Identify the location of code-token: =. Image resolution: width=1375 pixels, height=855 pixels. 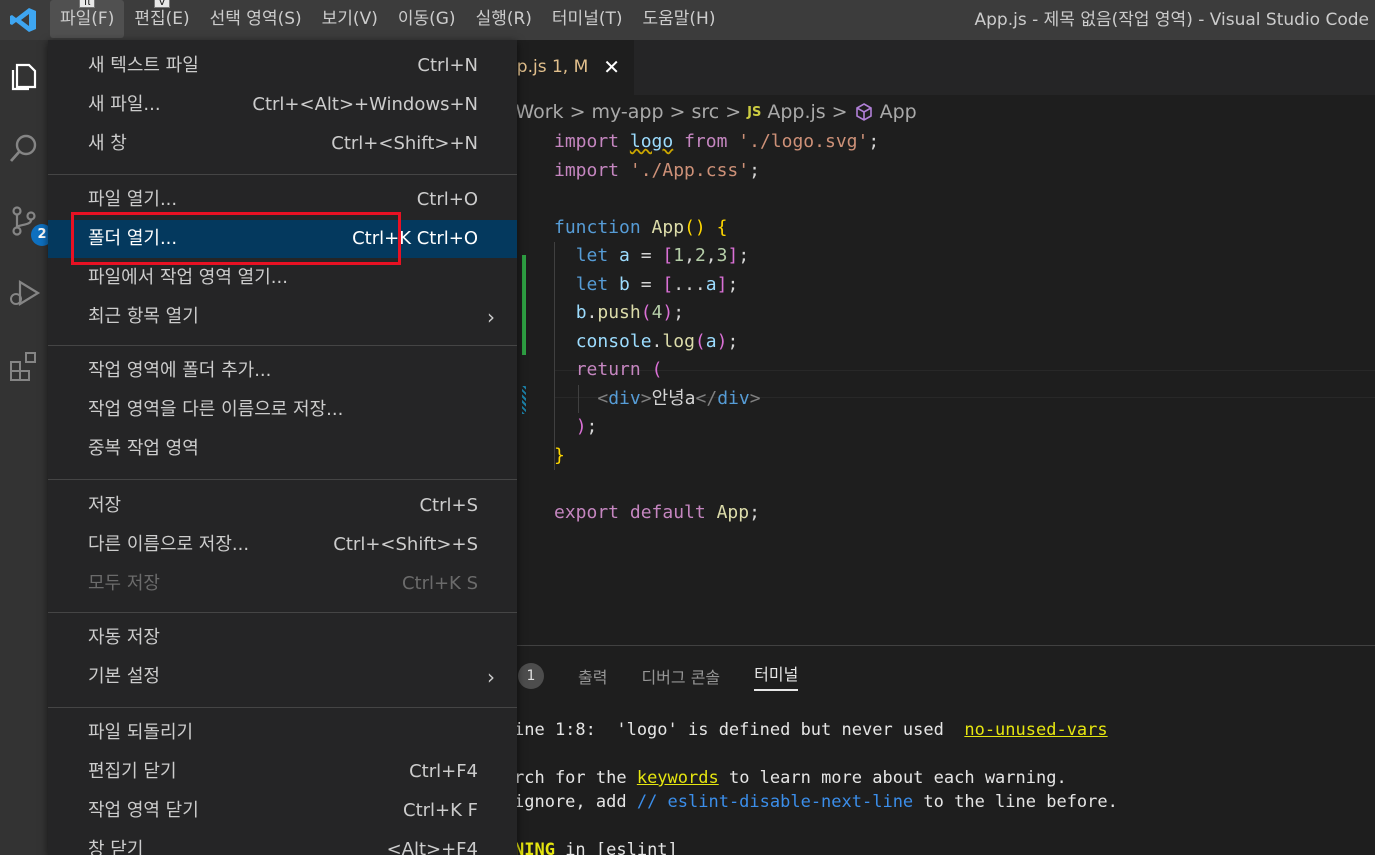
(646, 255).